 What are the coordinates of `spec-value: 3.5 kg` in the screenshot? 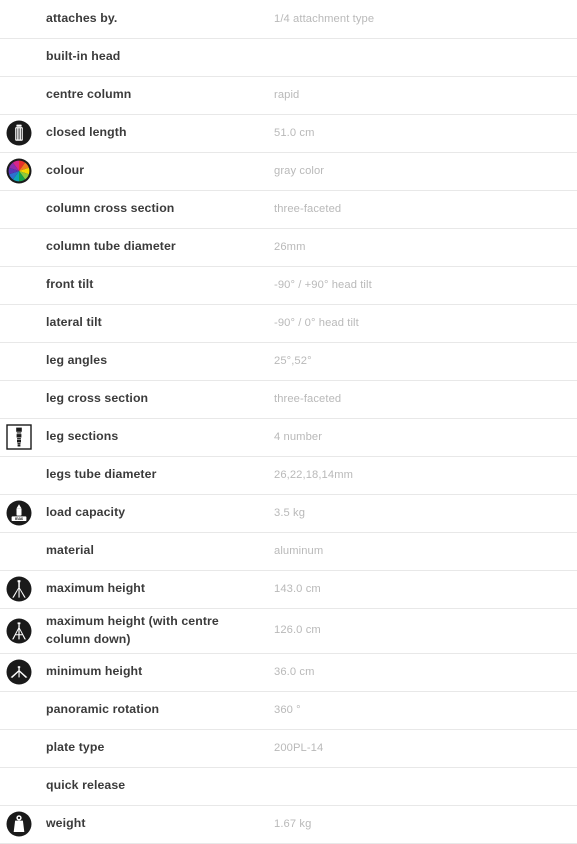 It's located at (290, 512).